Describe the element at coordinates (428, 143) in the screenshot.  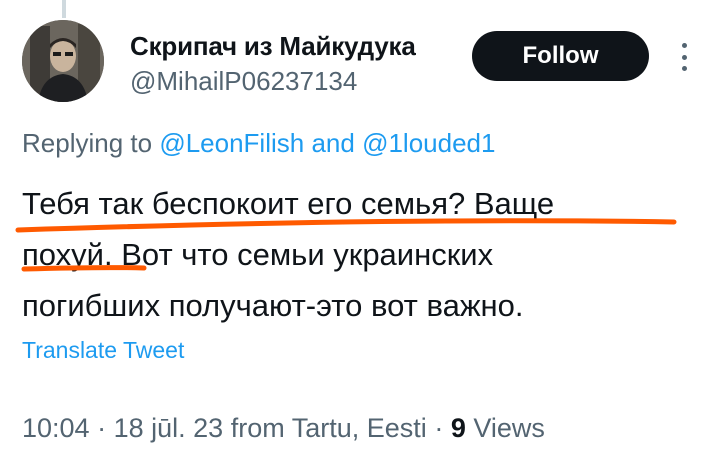
I see `mention-link: @1louded1` at that location.